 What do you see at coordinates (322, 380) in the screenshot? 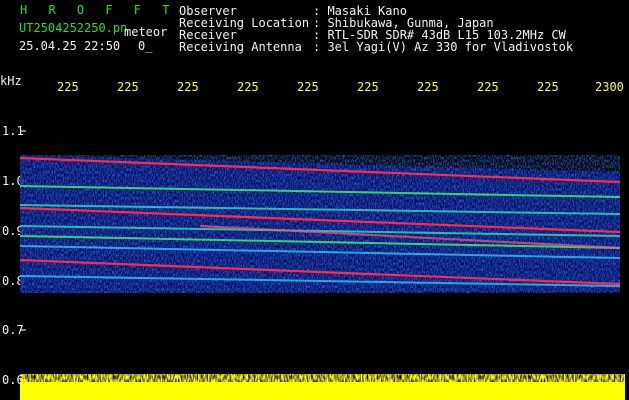
I see `meteor-strip-texture` at bounding box center [322, 380].